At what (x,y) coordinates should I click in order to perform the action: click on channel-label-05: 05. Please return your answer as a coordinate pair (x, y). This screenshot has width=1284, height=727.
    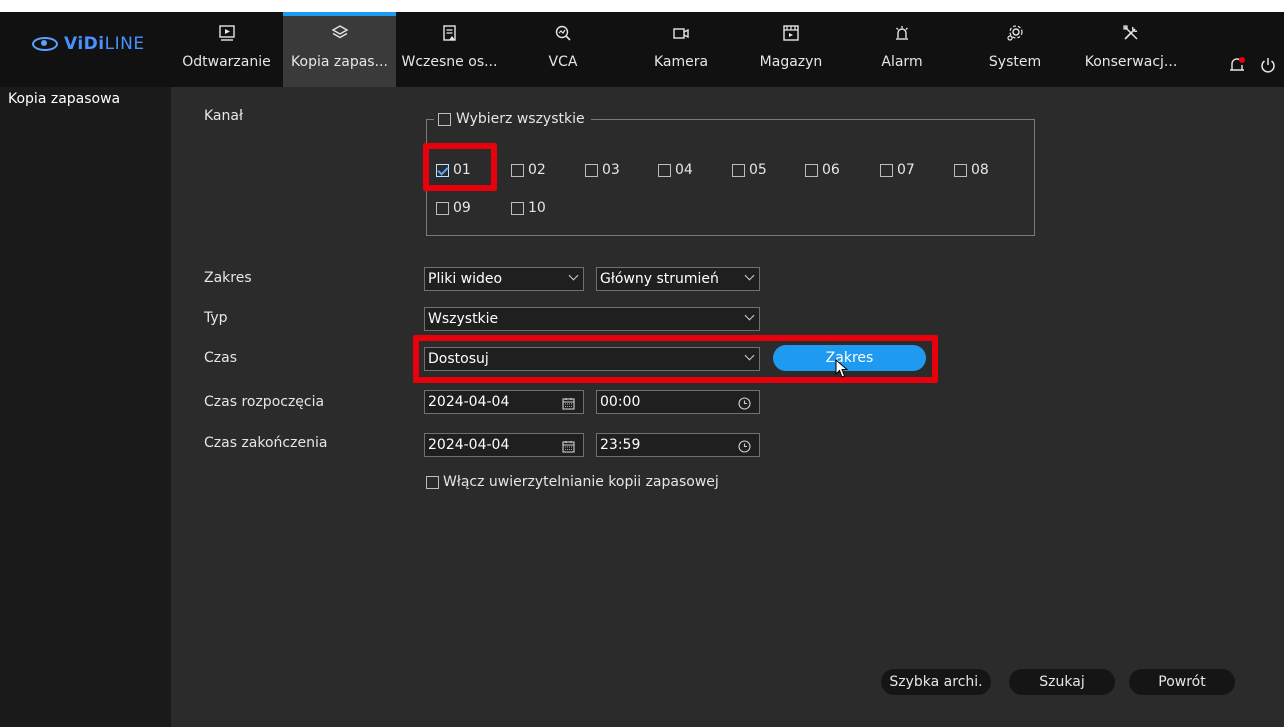
    Looking at the image, I should click on (758, 170).